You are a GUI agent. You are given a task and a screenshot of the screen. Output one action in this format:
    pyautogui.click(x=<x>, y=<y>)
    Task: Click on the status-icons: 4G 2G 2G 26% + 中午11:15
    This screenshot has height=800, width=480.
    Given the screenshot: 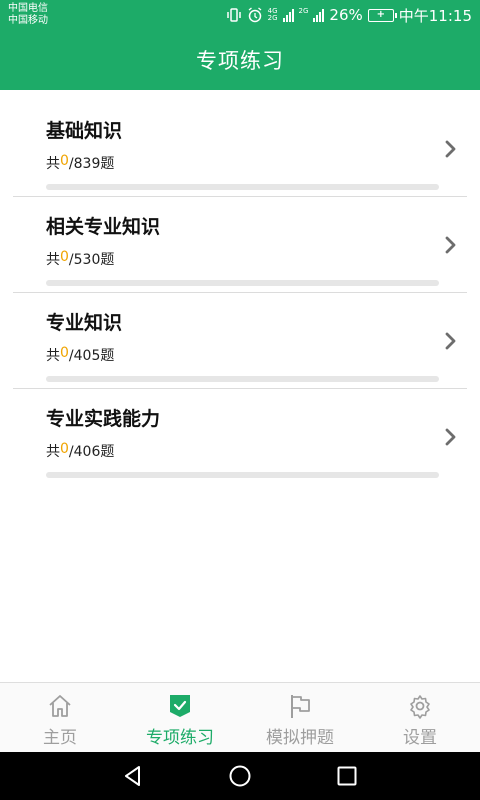 What is the action you would take?
    pyautogui.click(x=349, y=15)
    